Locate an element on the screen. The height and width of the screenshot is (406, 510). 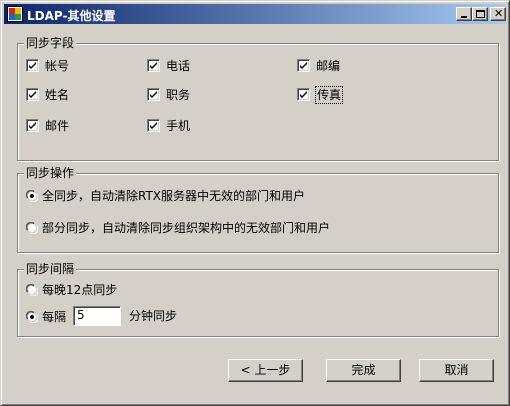
prev-step-button: < 上一步 is located at coordinates (265, 370).